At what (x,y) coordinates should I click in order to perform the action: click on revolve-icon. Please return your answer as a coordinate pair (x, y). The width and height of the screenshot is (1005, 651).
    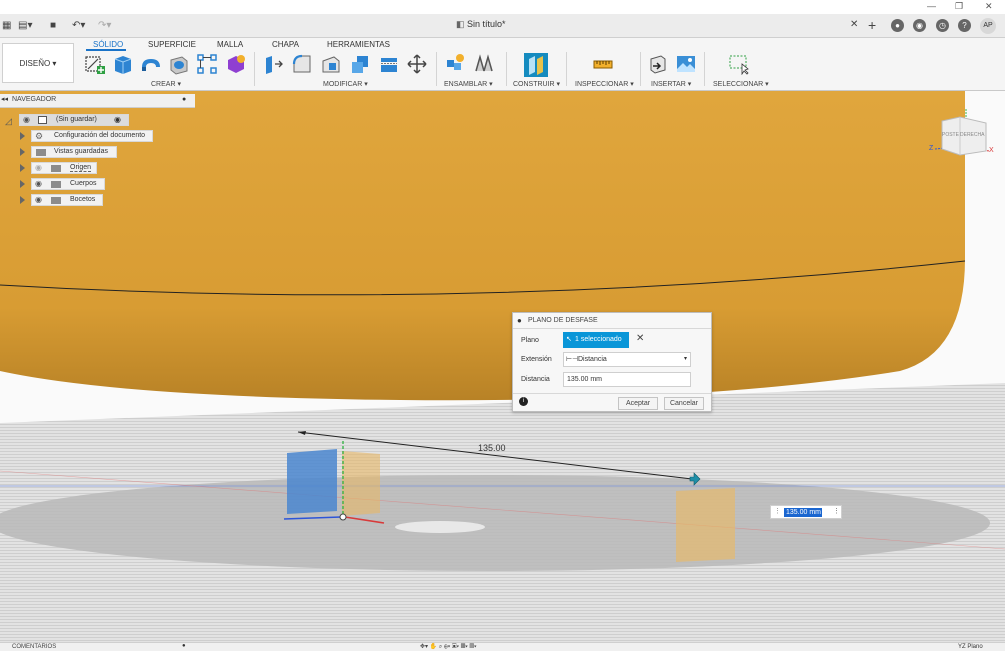
    Looking at the image, I should click on (151, 64).